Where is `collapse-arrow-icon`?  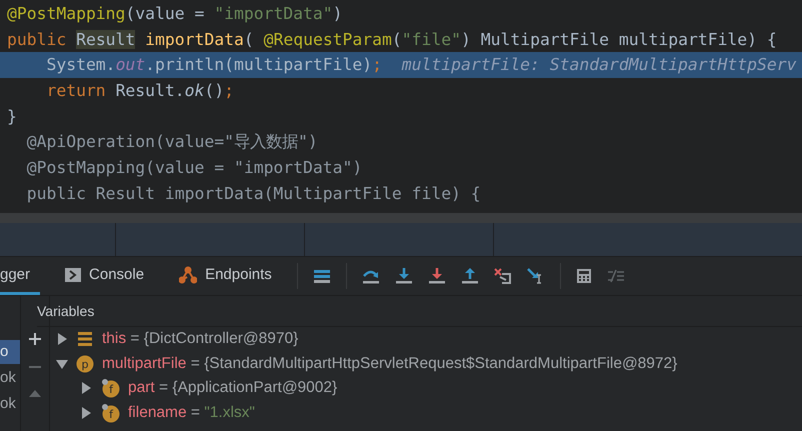
collapse-arrow-icon is located at coordinates (62, 364).